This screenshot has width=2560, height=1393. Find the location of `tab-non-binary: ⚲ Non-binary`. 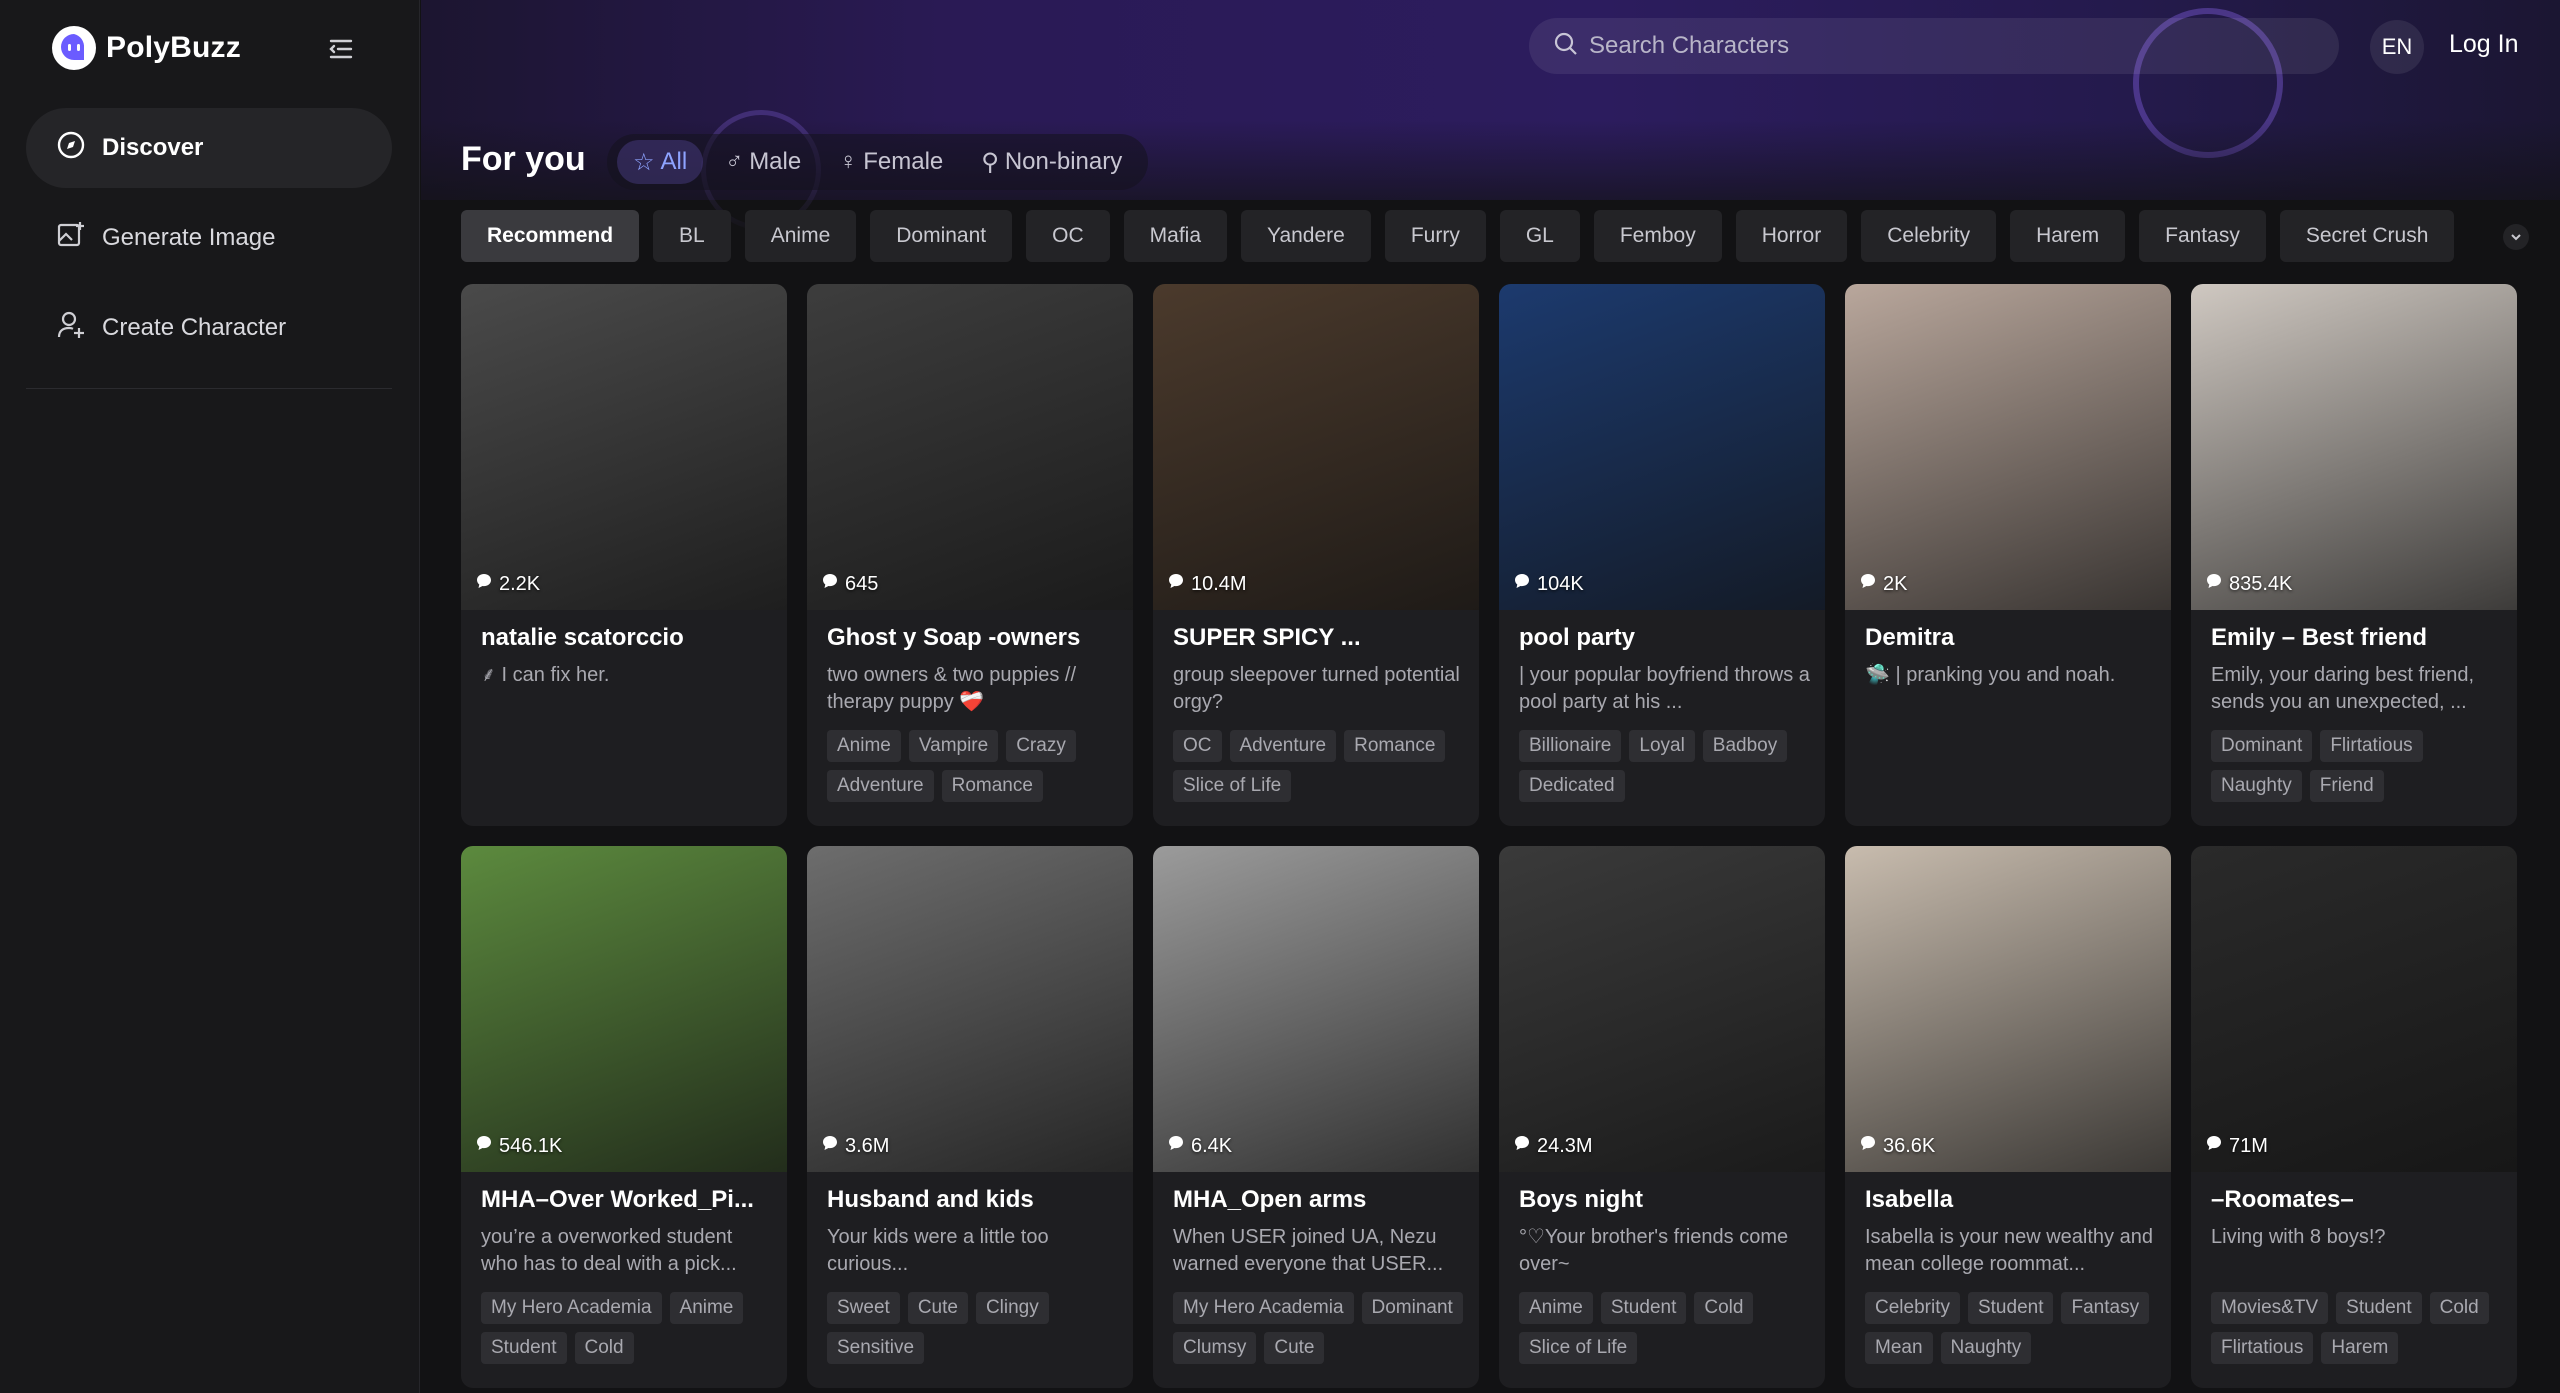

tab-non-binary: ⚲ Non-binary is located at coordinates (1051, 162).